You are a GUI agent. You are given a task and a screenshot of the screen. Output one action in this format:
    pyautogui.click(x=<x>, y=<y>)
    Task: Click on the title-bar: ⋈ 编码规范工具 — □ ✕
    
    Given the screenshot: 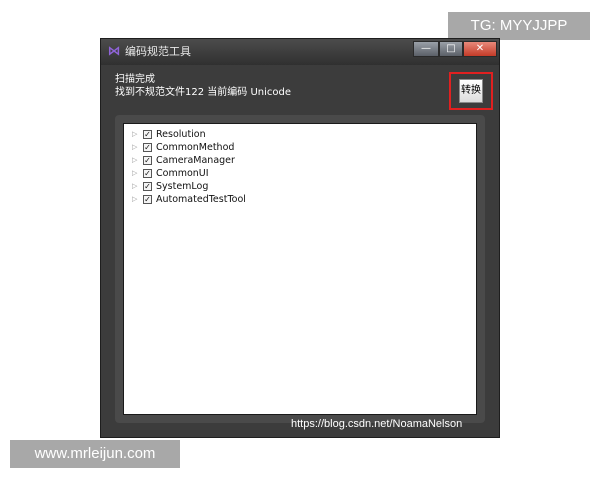 What is the action you would take?
    pyautogui.click(x=300, y=52)
    